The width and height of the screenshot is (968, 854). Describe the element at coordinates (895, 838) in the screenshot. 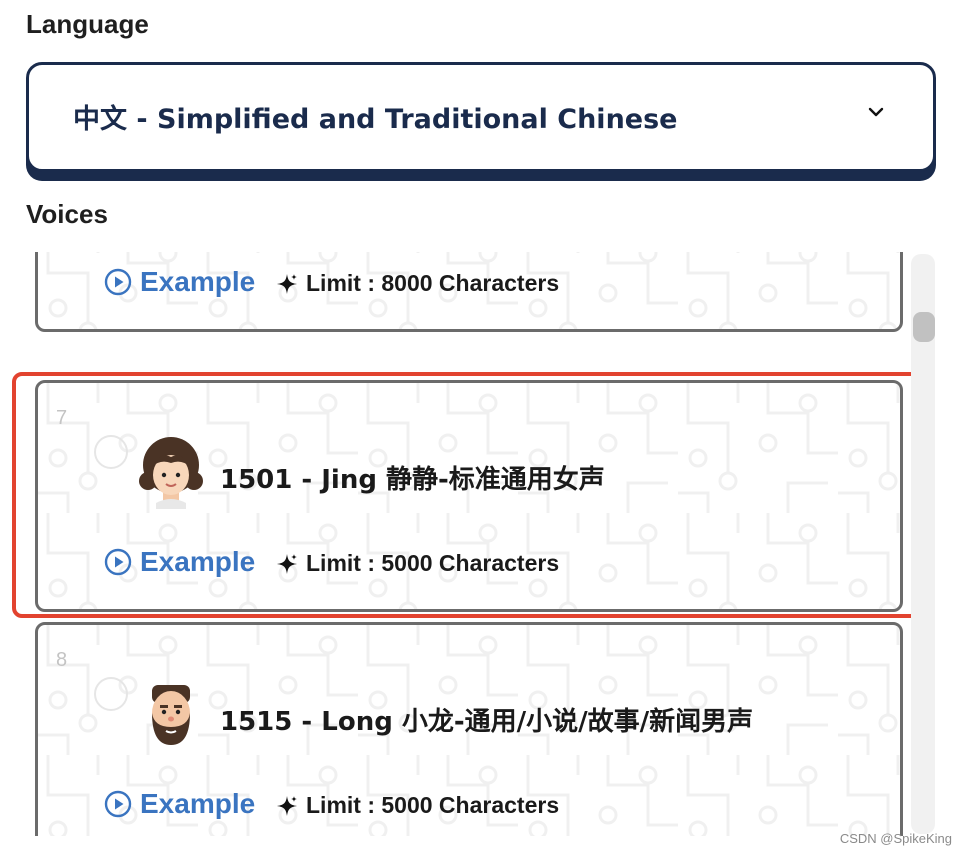

I see `watermark: CSDN @SpikeKing` at that location.